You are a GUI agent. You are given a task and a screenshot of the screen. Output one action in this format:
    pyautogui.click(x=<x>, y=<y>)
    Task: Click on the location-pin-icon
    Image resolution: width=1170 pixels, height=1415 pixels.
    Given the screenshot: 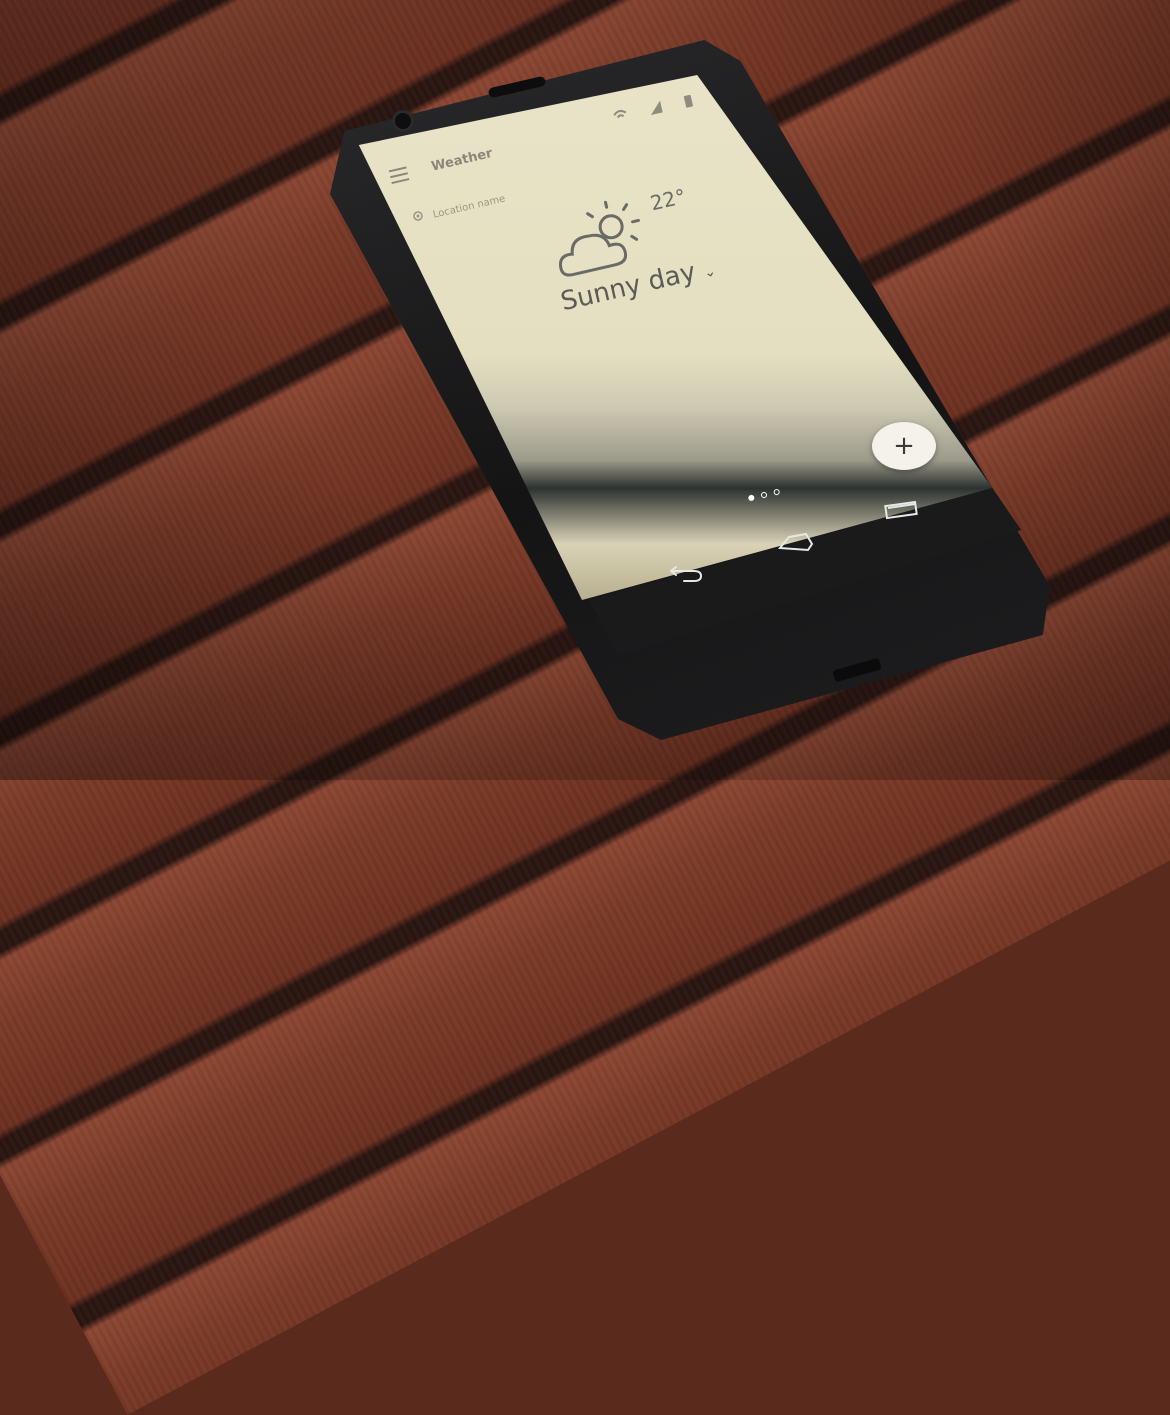 What is the action you would take?
    pyautogui.click(x=418, y=216)
    